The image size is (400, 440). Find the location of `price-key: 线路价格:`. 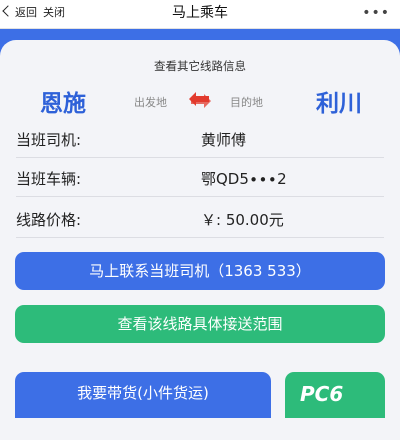

price-key: 线路价格: is located at coordinates (49, 220).